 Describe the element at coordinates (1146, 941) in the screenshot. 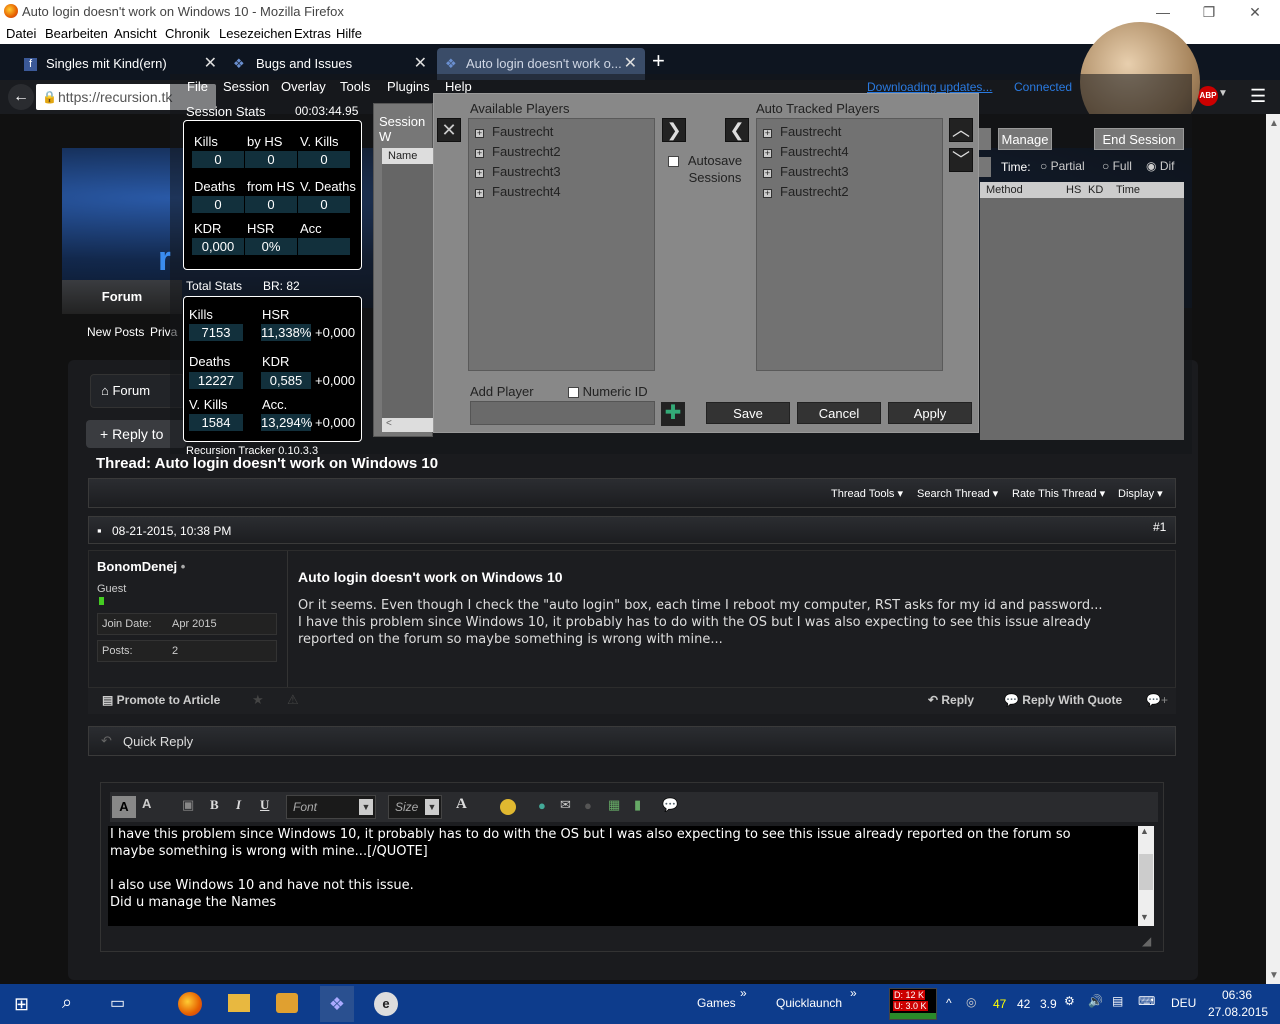

I see `resize-handle-icon: ◢` at that location.